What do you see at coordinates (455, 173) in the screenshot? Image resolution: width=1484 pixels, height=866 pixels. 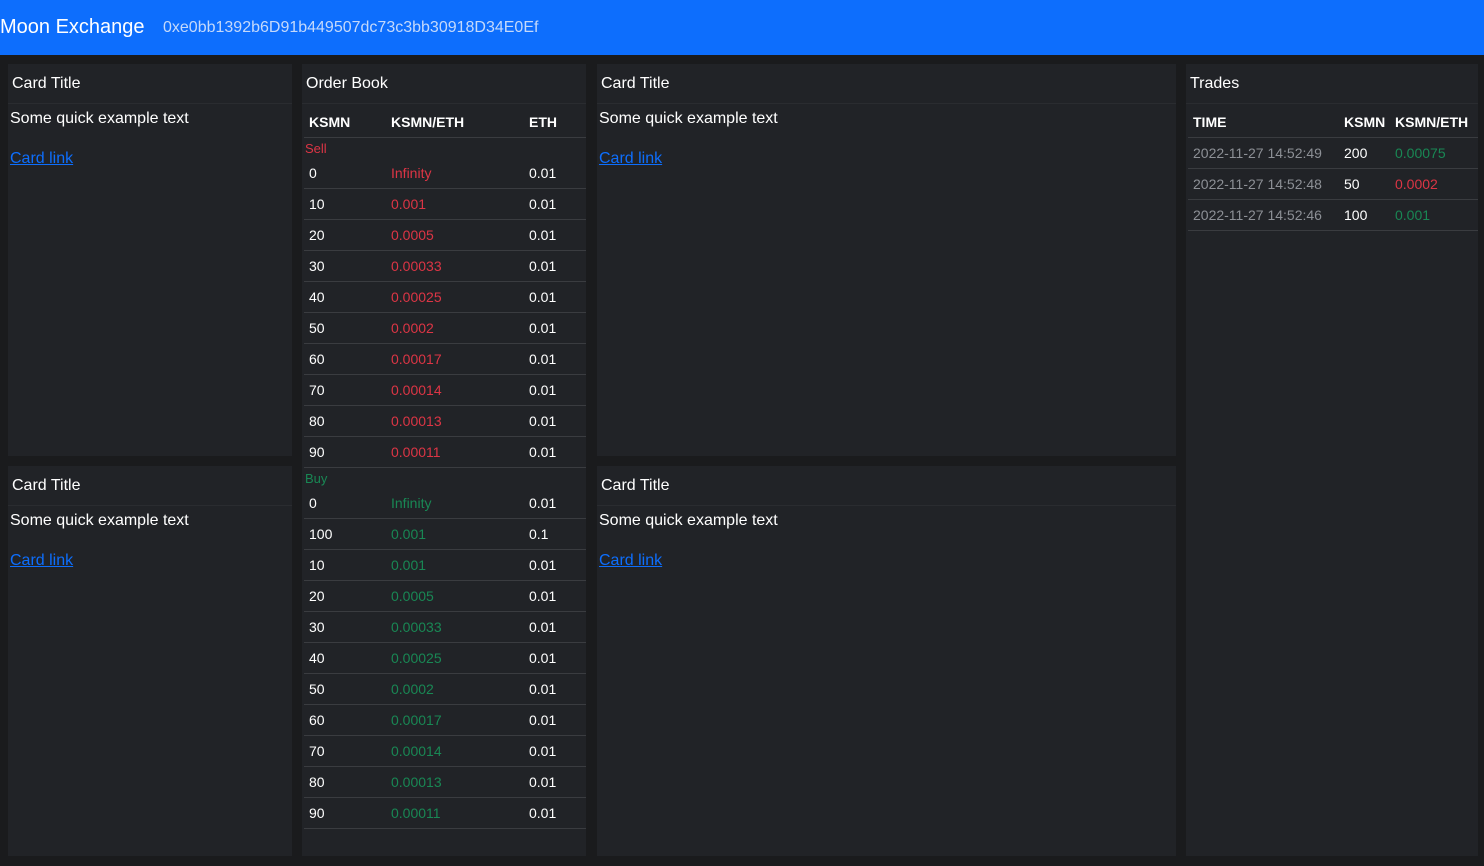 I see `order-price-cell: Infinity` at bounding box center [455, 173].